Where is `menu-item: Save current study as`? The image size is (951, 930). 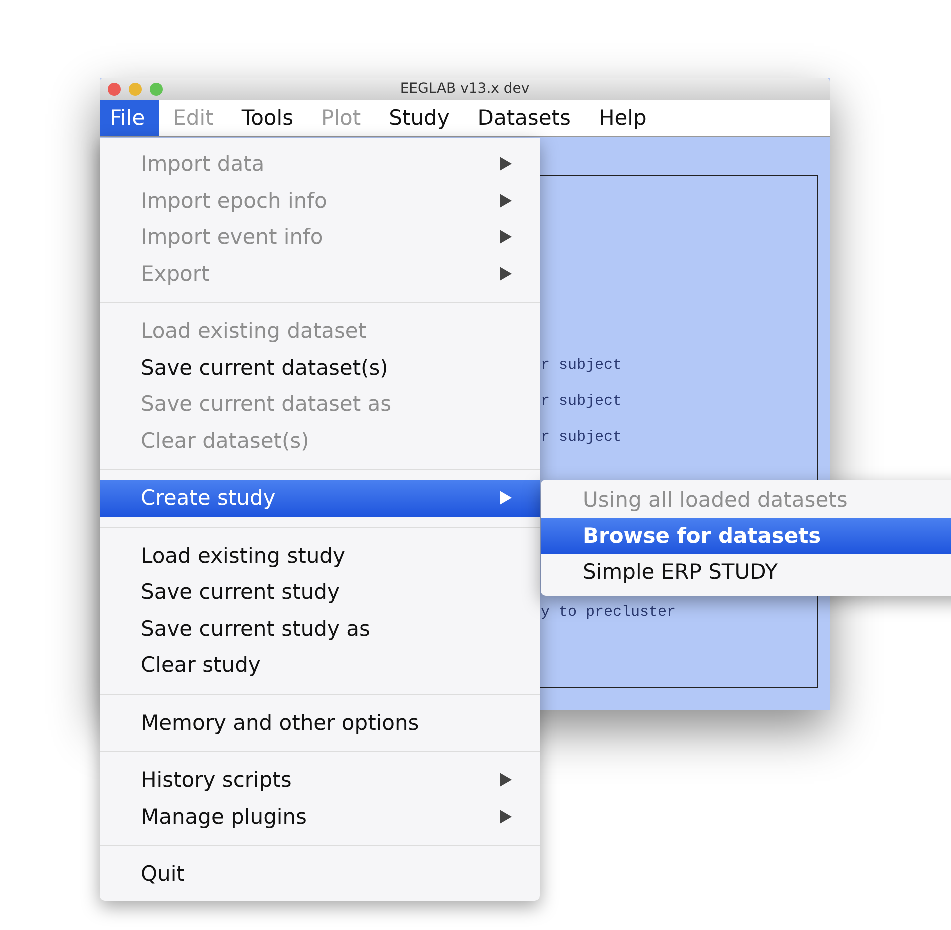 menu-item: Save current study as is located at coordinates (320, 628).